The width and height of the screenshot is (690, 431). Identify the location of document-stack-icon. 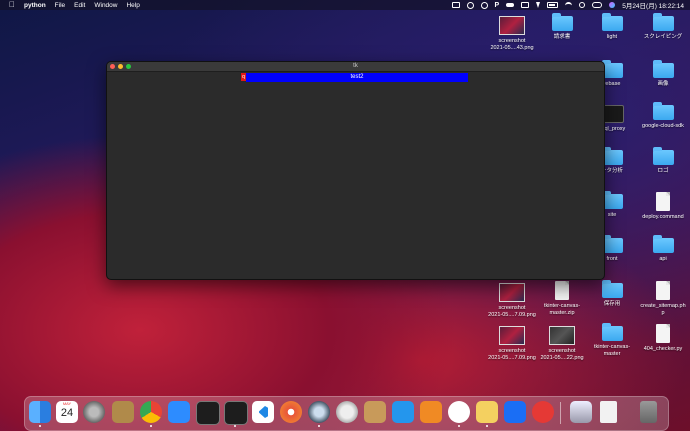
(608, 412).